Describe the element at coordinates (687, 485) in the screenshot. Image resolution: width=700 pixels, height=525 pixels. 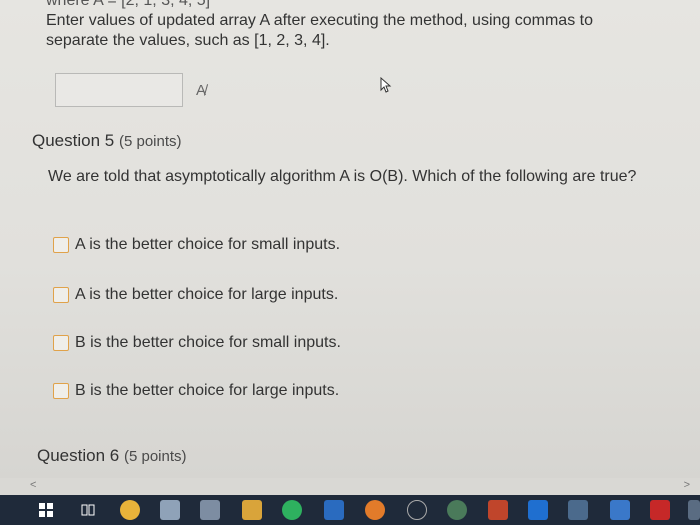
I see `scroll-right-icon: >` at that location.